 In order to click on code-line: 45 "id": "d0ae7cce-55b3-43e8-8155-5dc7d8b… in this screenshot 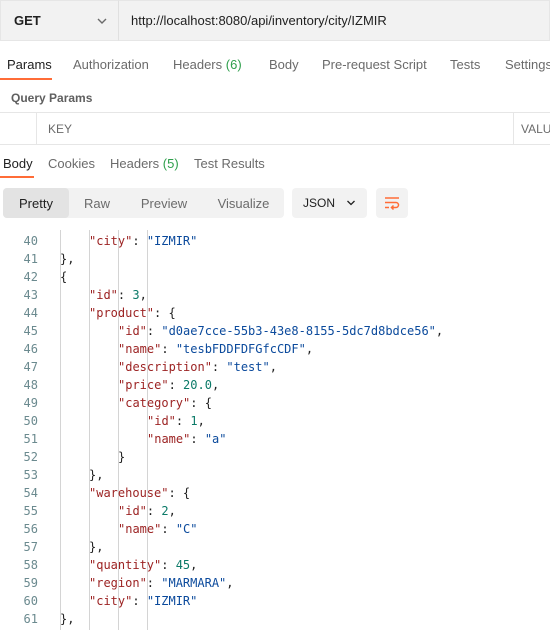, I will do `click(275, 331)`.